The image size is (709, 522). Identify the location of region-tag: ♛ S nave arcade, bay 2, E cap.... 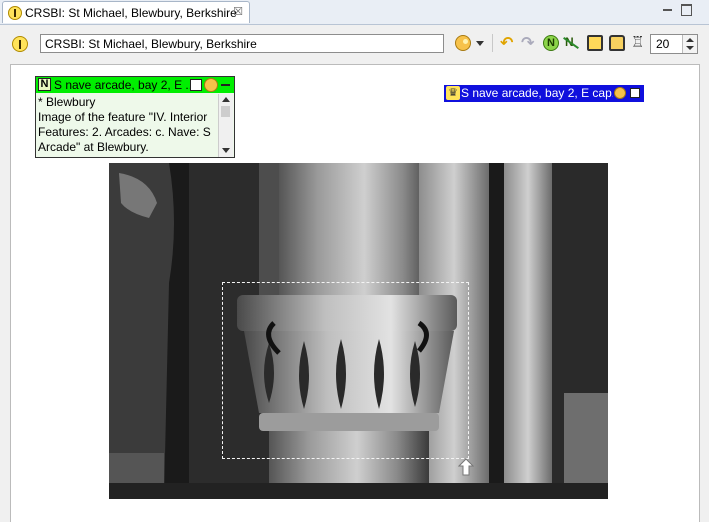
(544, 93).